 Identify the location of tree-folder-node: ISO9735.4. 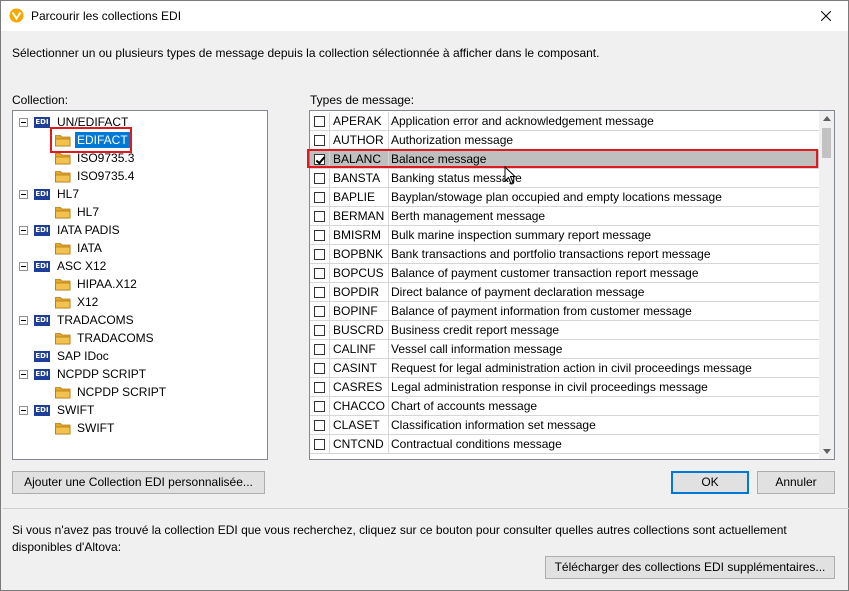
(95, 176).